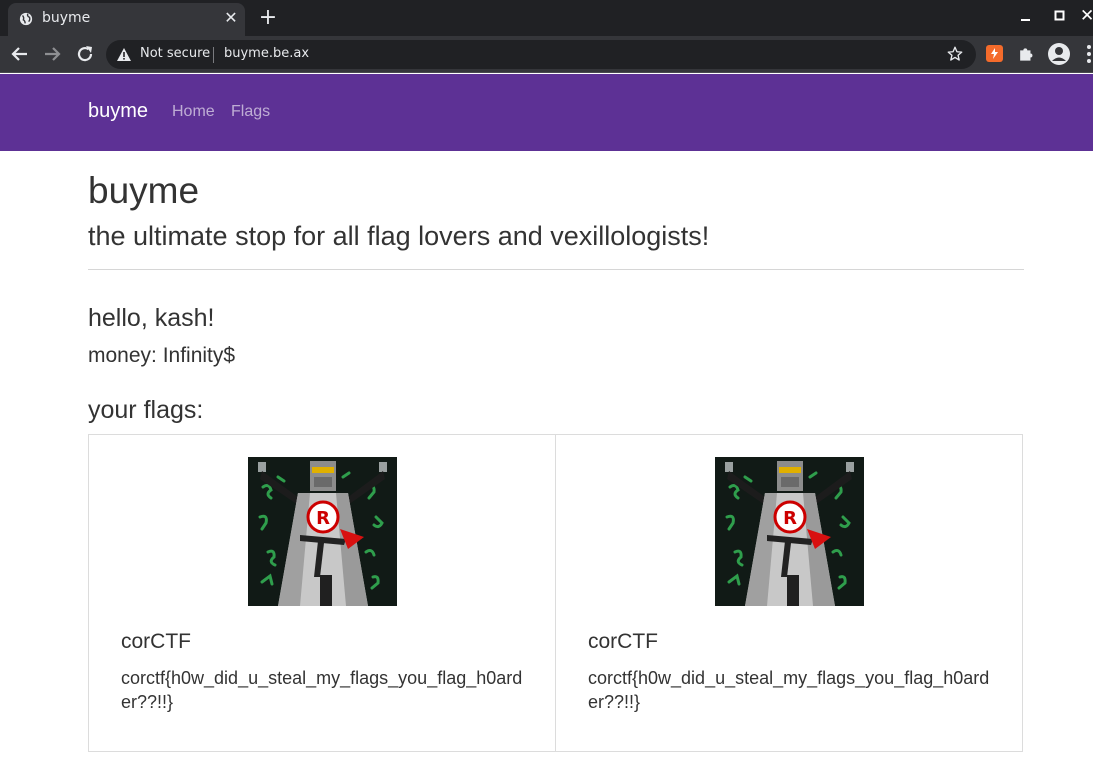  What do you see at coordinates (118, 111) in the screenshot?
I see `navbar-brand: buyme` at bounding box center [118, 111].